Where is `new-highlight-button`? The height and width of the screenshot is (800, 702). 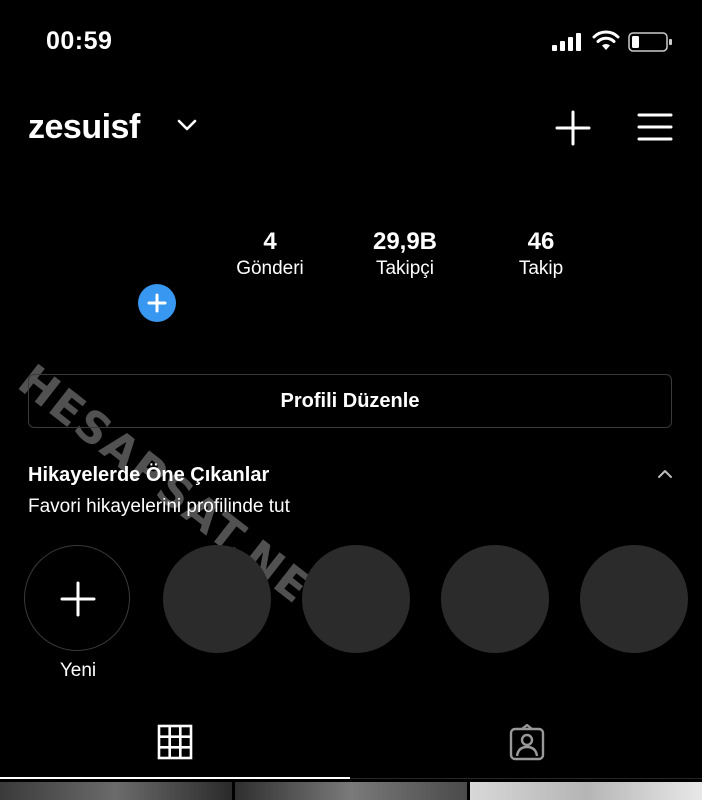
new-highlight-button is located at coordinates (77, 598).